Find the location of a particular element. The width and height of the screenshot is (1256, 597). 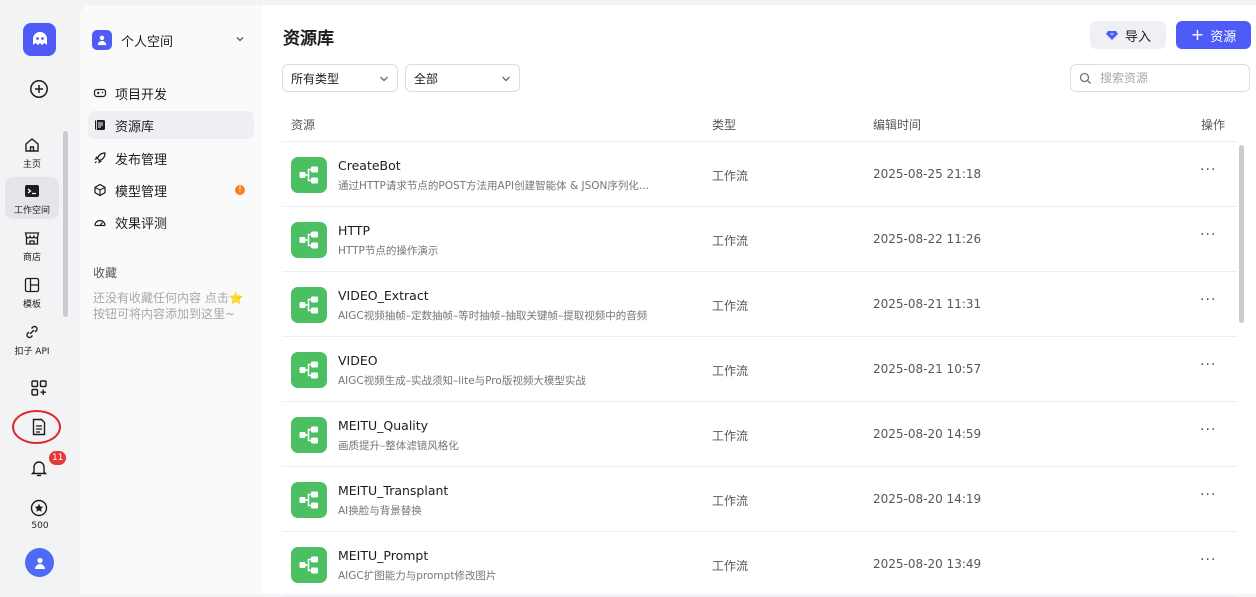

add-resource-button: + 资源 is located at coordinates (1213, 35).